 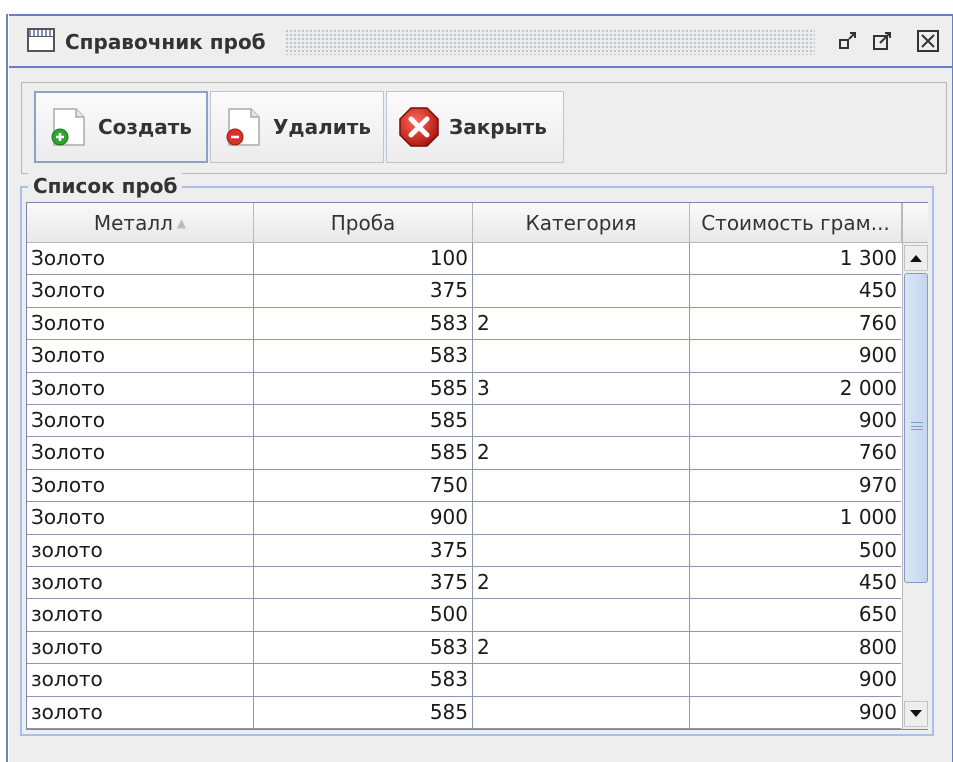 What do you see at coordinates (363, 223) in the screenshot?
I see `column-header-probe: Проба` at bounding box center [363, 223].